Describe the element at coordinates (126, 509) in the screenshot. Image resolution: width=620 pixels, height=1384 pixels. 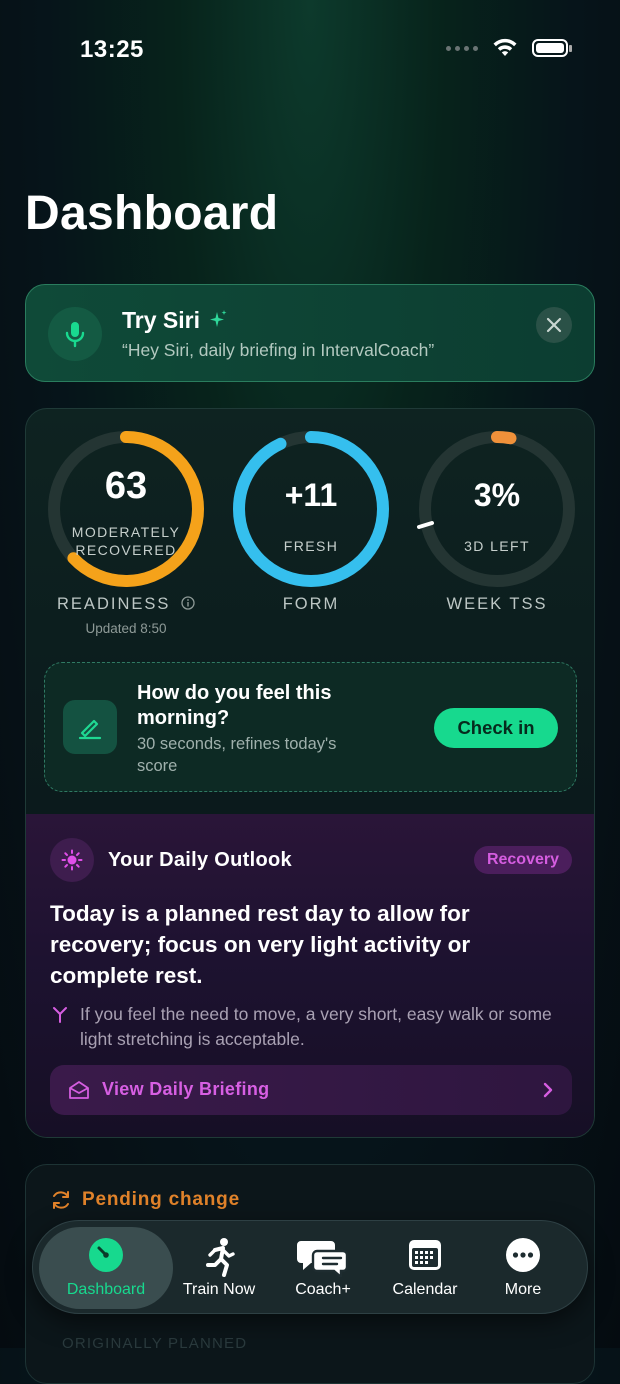
I see `readiness-ring: 63 MODERATELY RECOVERED` at that location.